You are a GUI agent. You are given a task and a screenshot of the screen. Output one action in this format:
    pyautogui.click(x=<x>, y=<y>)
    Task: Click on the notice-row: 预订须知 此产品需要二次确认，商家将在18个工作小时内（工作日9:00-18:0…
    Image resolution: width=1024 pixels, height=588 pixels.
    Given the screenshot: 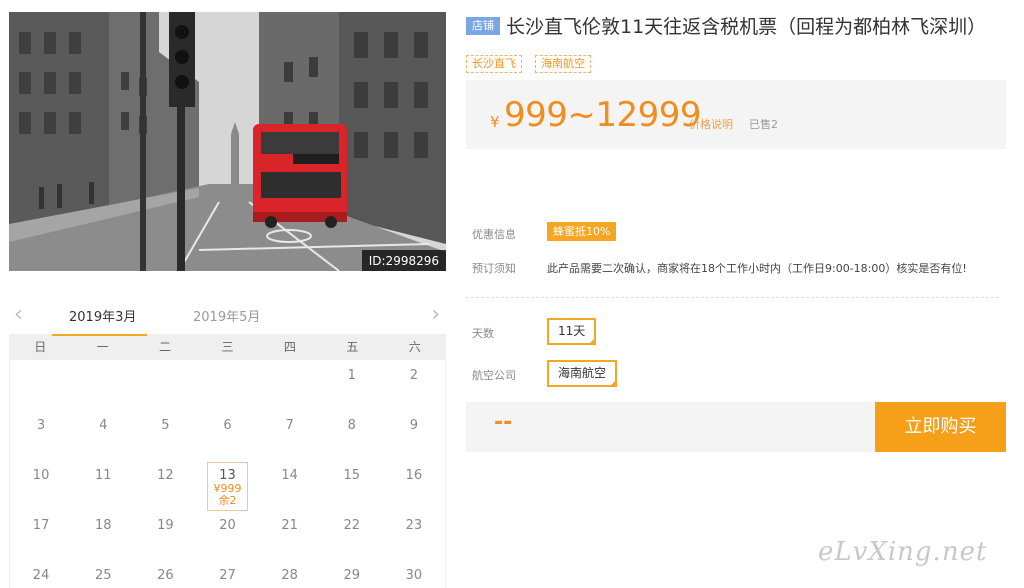 What is the action you would take?
    pyautogui.click(x=719, y=268)
    